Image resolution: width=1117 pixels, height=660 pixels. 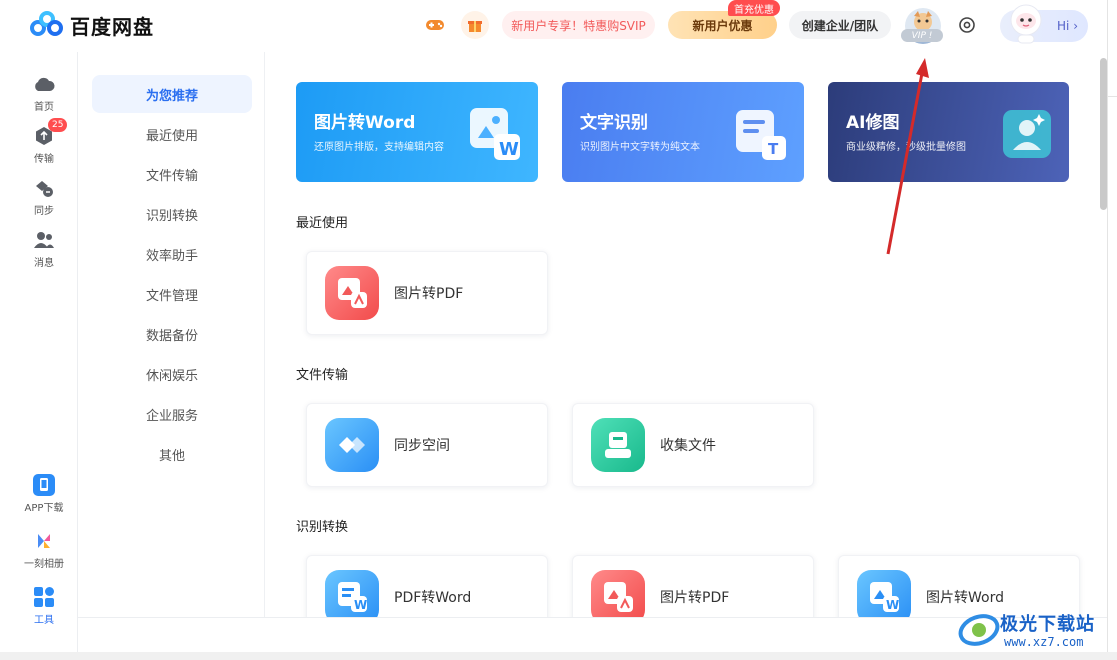 I want to click on assistant-robot-icon, so click(x=1026, y=23).